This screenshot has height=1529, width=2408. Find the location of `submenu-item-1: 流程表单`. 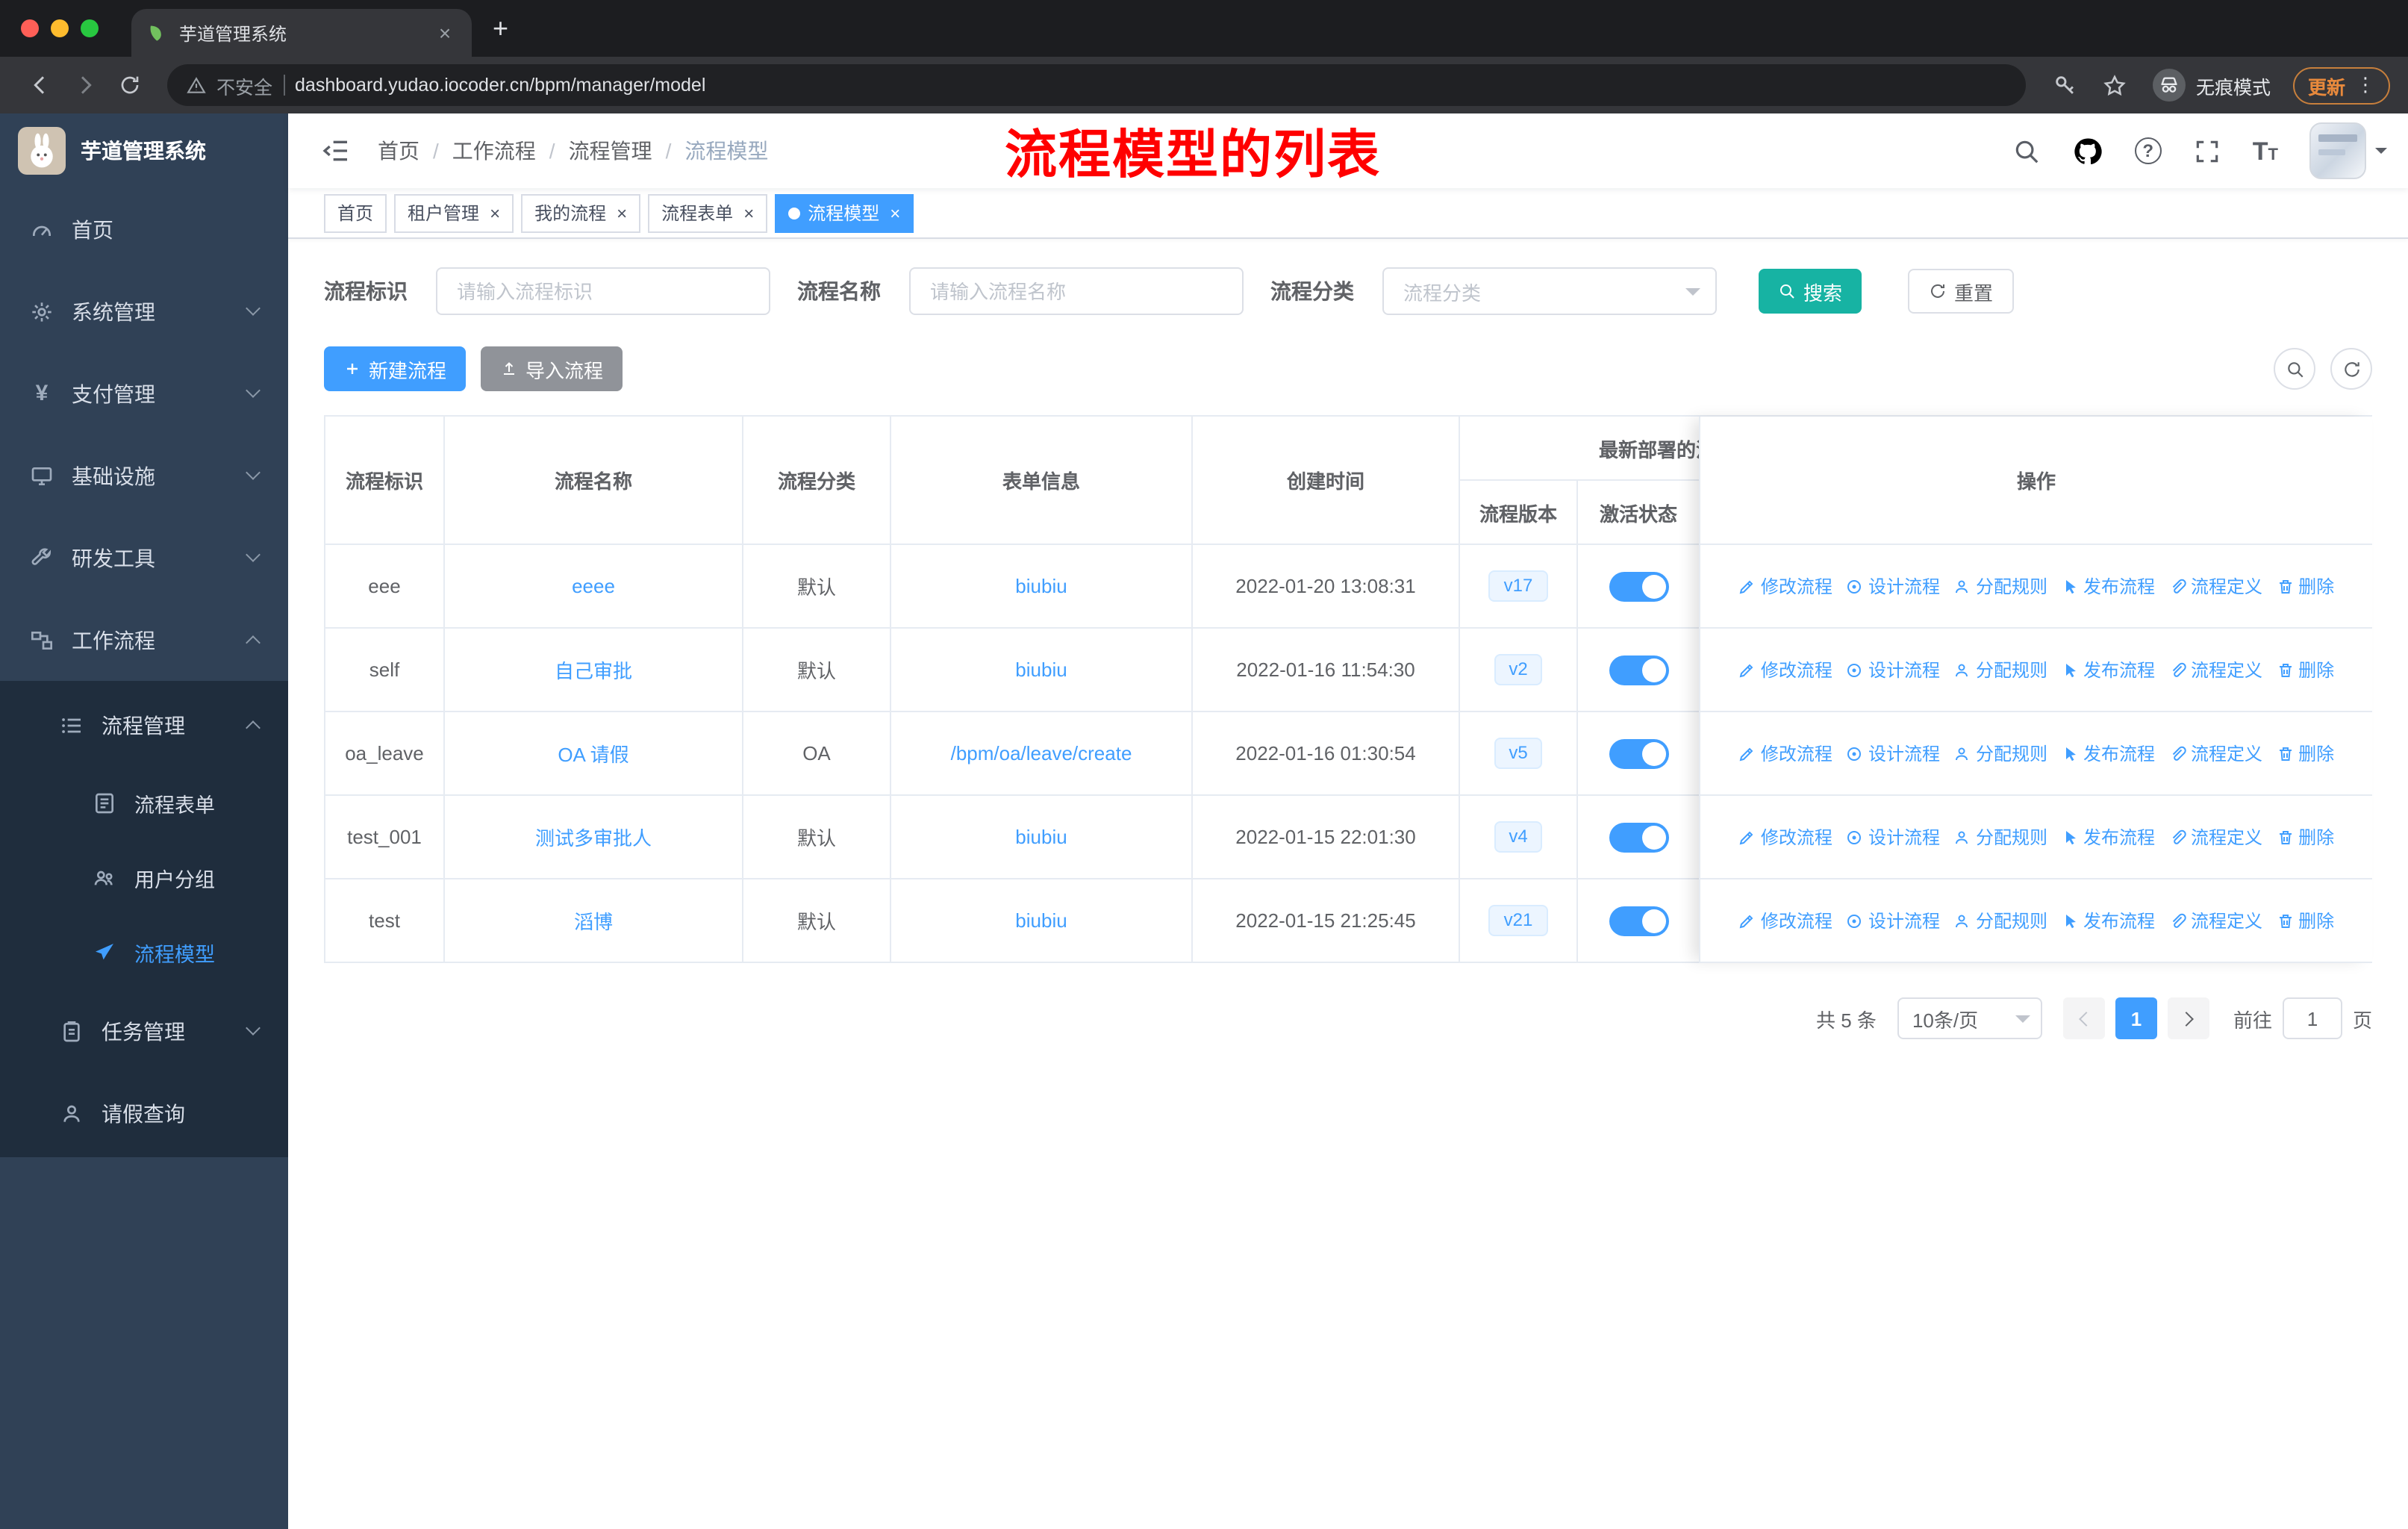

submenu-item-1: 流程表单 is located at coordinates (144, 803).